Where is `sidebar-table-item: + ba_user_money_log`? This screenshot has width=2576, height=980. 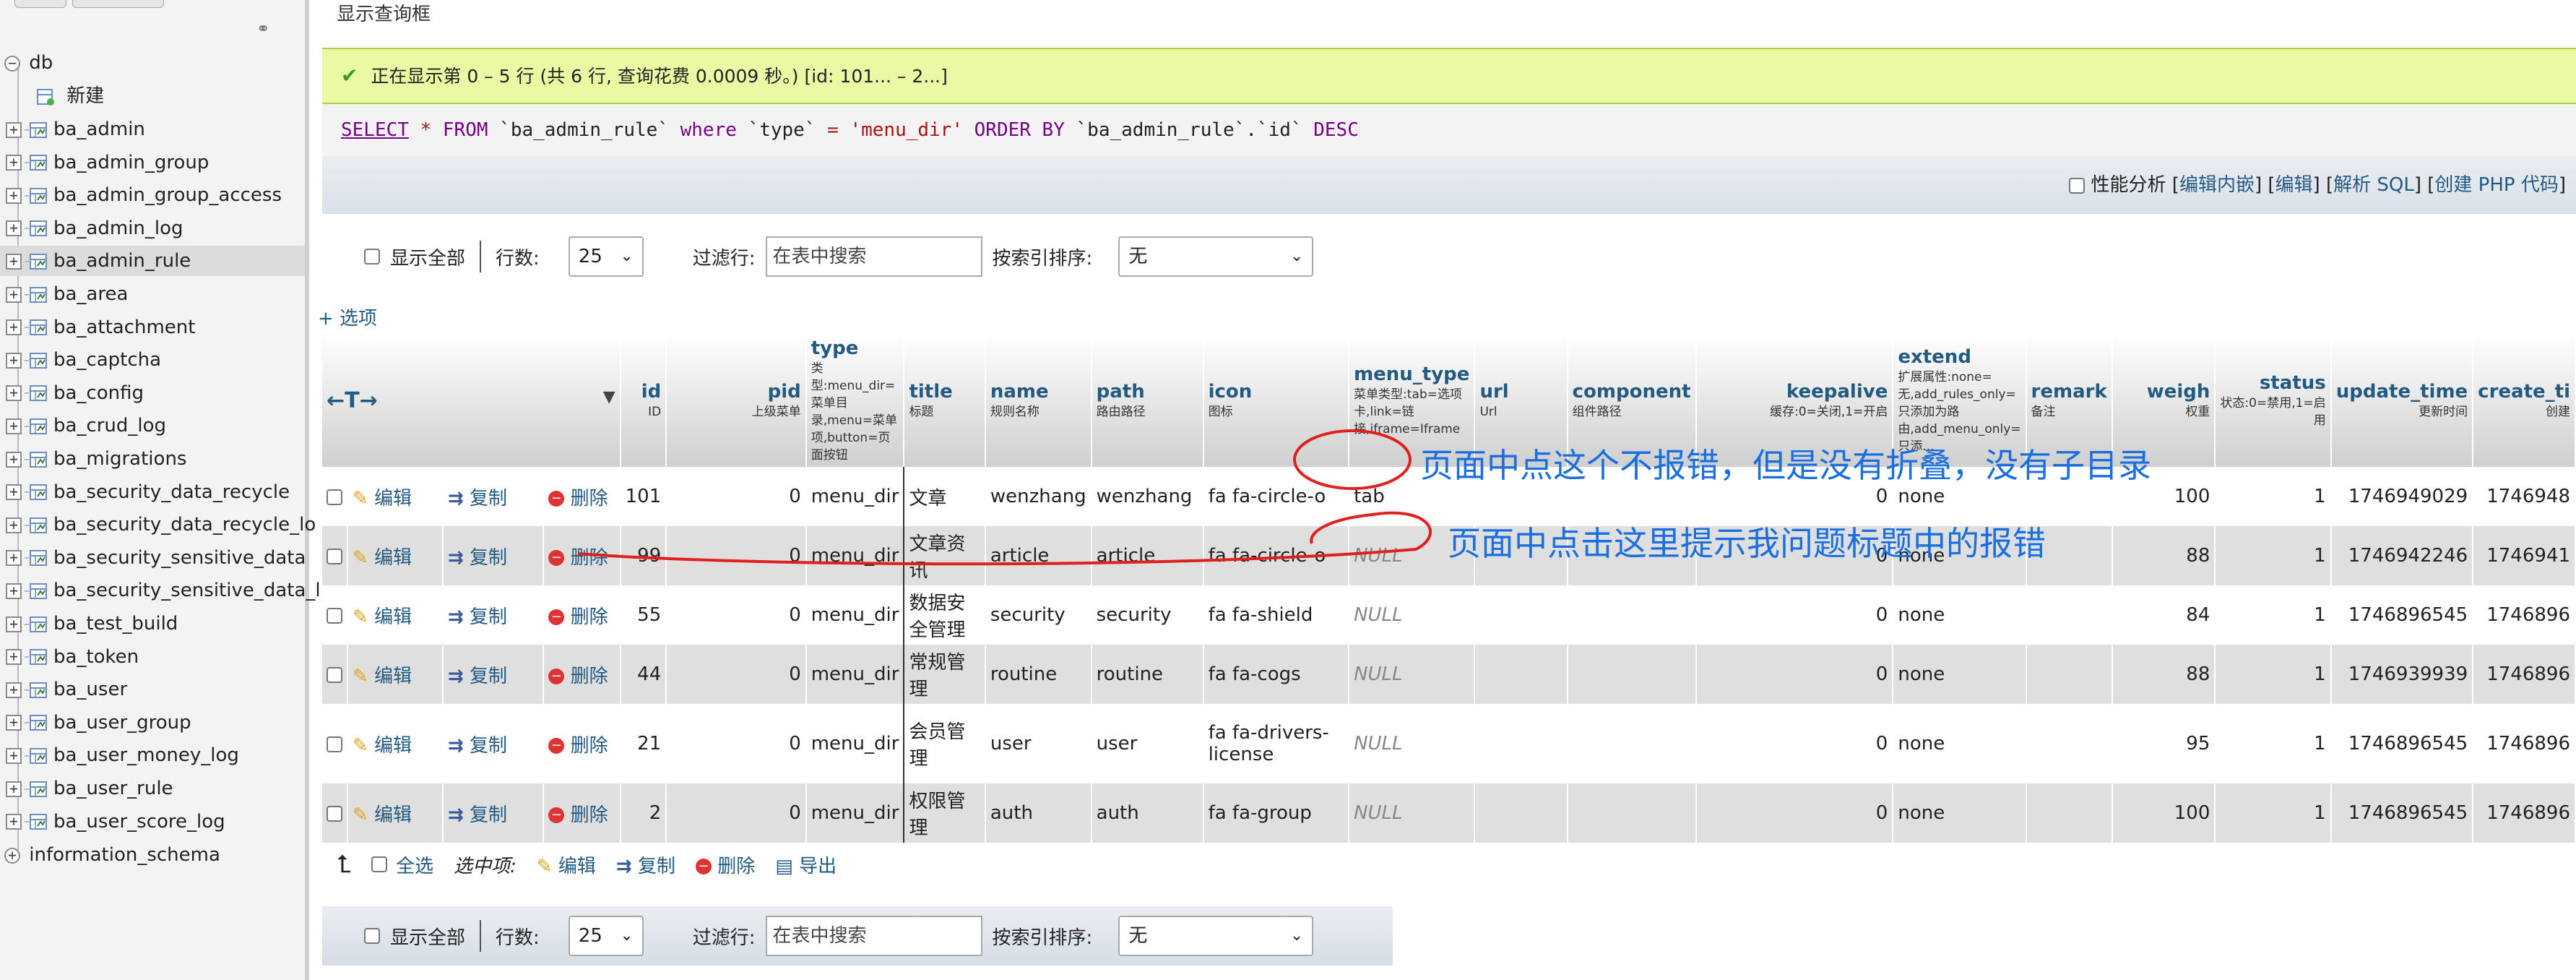
sidebar-table-item: + ba_user_money_log is located at coordinates (120, 755).